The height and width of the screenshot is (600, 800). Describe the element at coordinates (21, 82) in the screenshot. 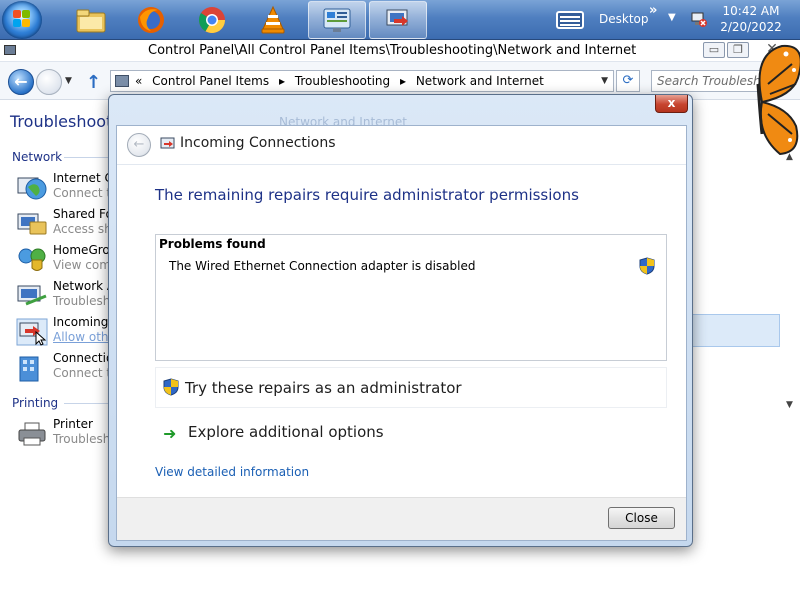

I see `back-button: ←` at that location.